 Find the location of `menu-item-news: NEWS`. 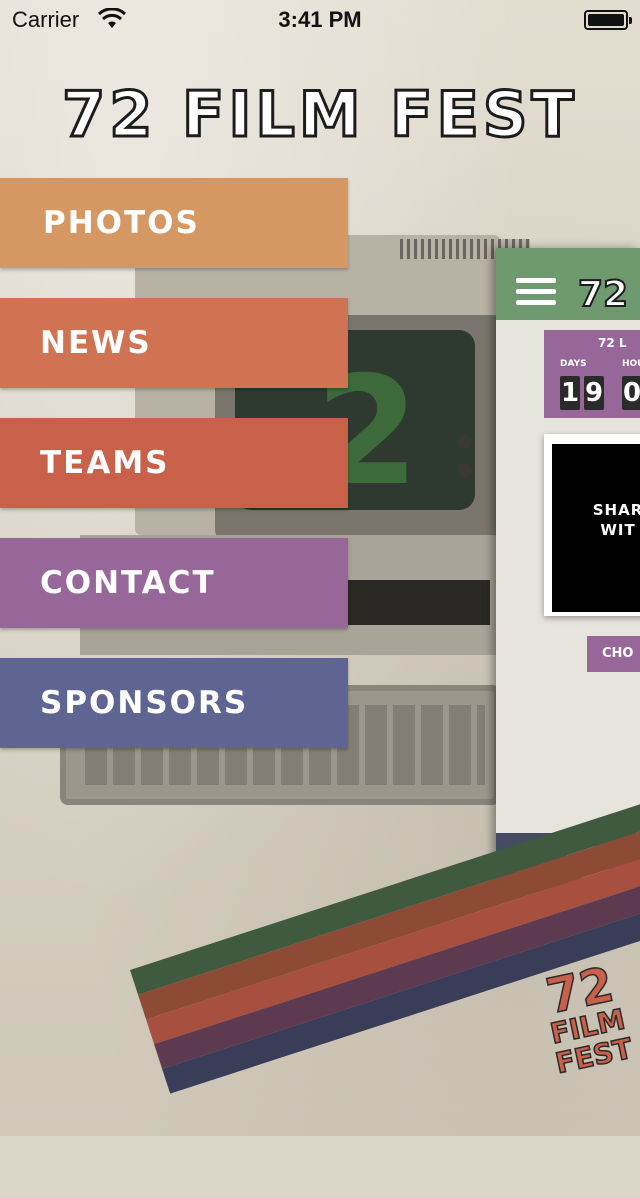

menu-item-news: NEWS is located at coordinates (174, 343).